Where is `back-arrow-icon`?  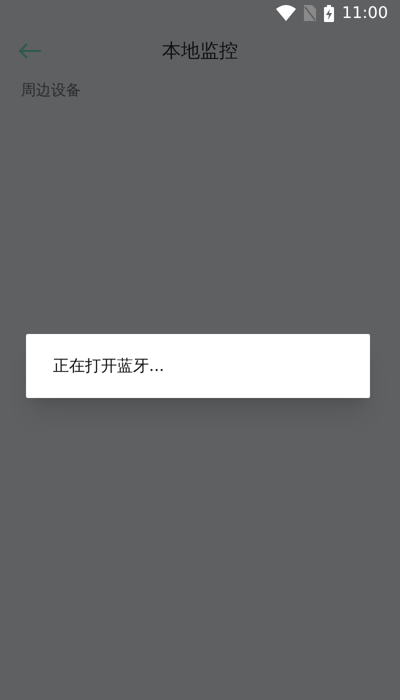 back-arrow-icon is located at coordinates (30, 51).